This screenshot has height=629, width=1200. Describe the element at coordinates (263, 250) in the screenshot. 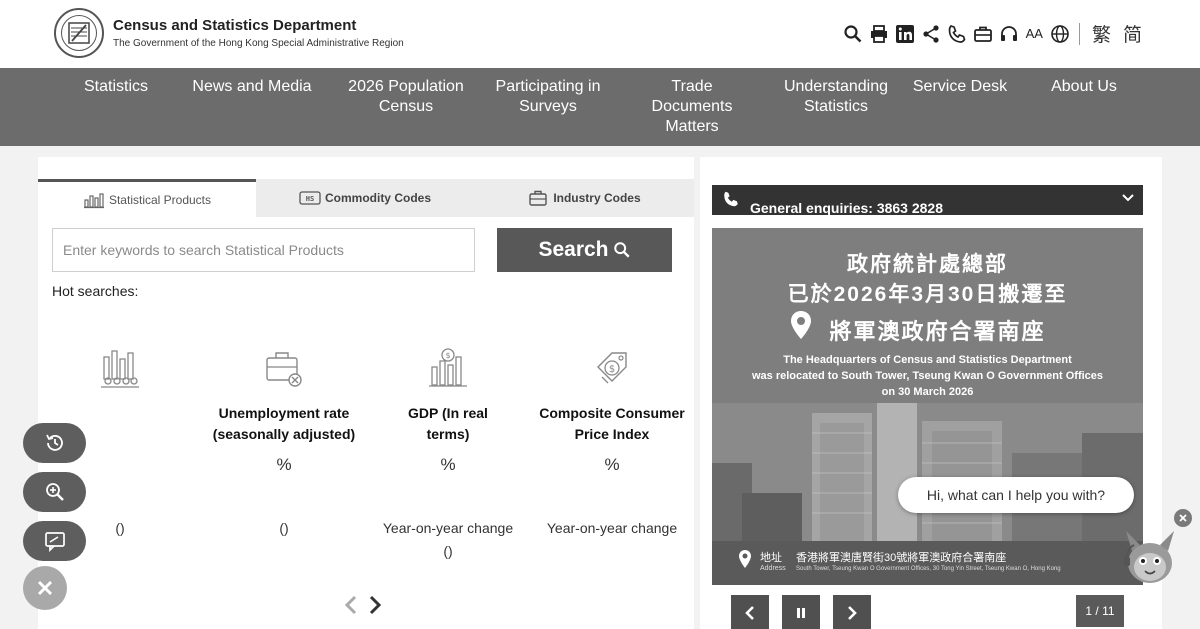

I see `search-input` at that location.